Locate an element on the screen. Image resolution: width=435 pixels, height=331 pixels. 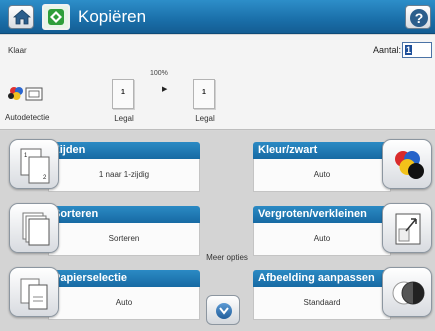
home-button is located at coordinates (21, 17).